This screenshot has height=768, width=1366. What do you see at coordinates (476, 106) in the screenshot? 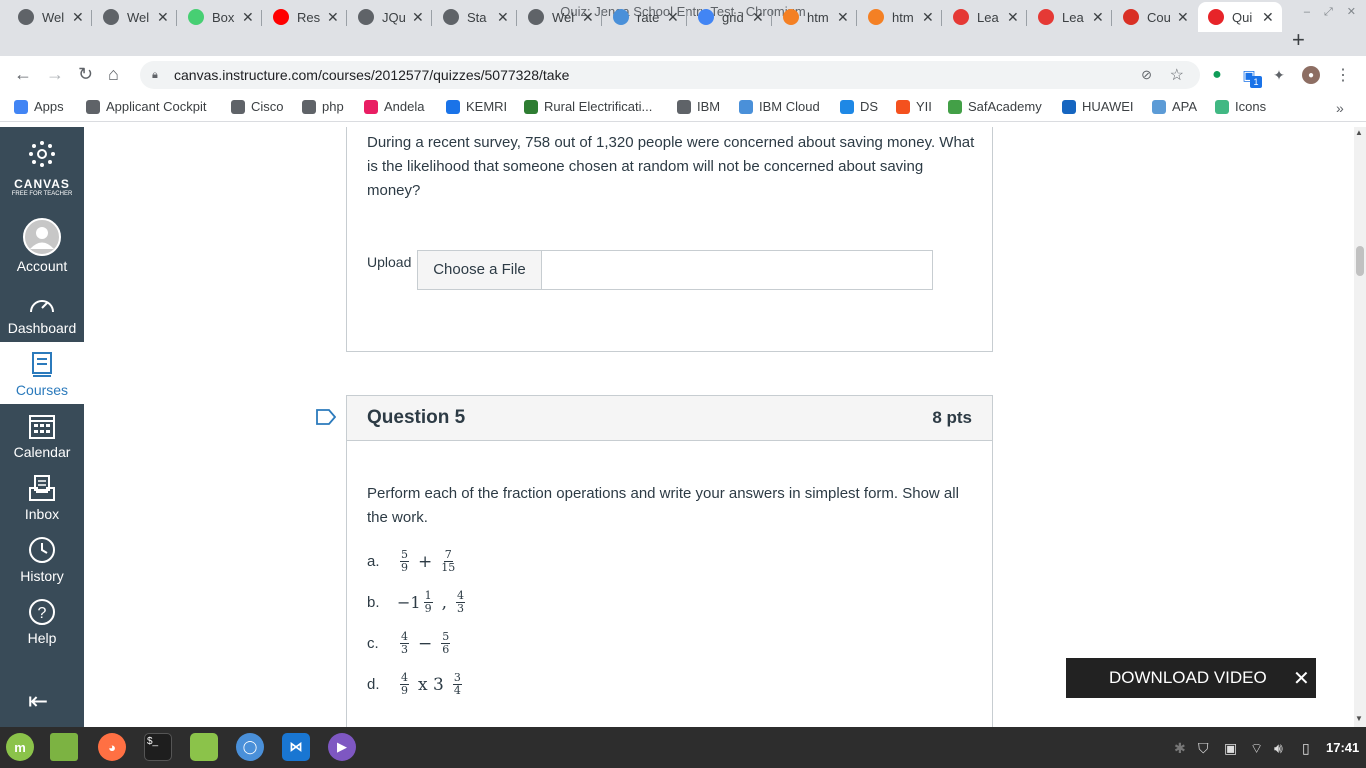
I see `bookmark-6: KEMRI` at bounding box center [476, 106].